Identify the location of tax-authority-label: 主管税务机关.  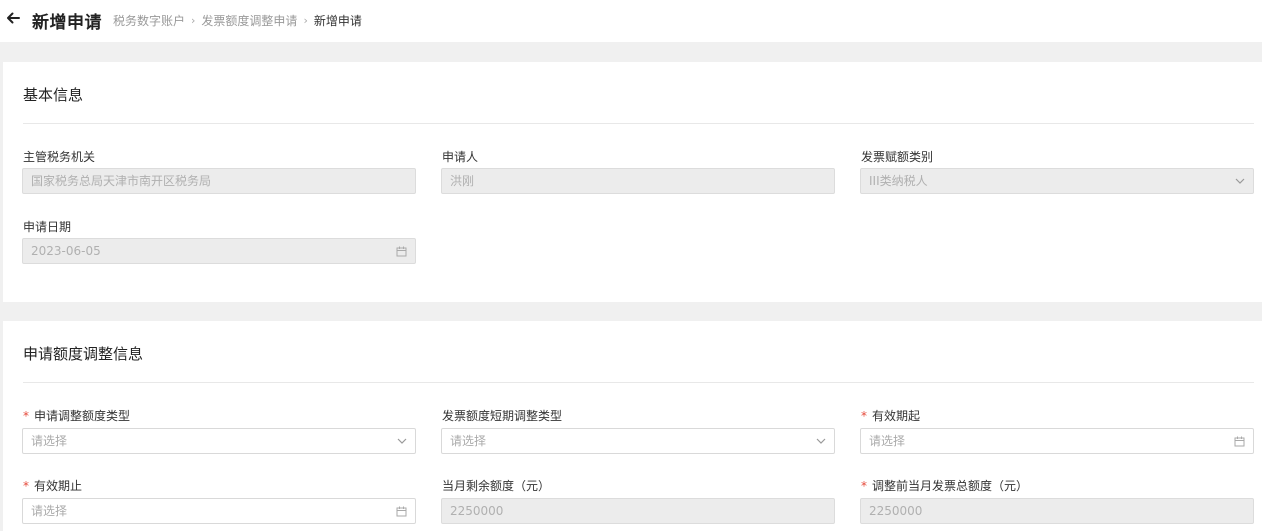
(59, 157).